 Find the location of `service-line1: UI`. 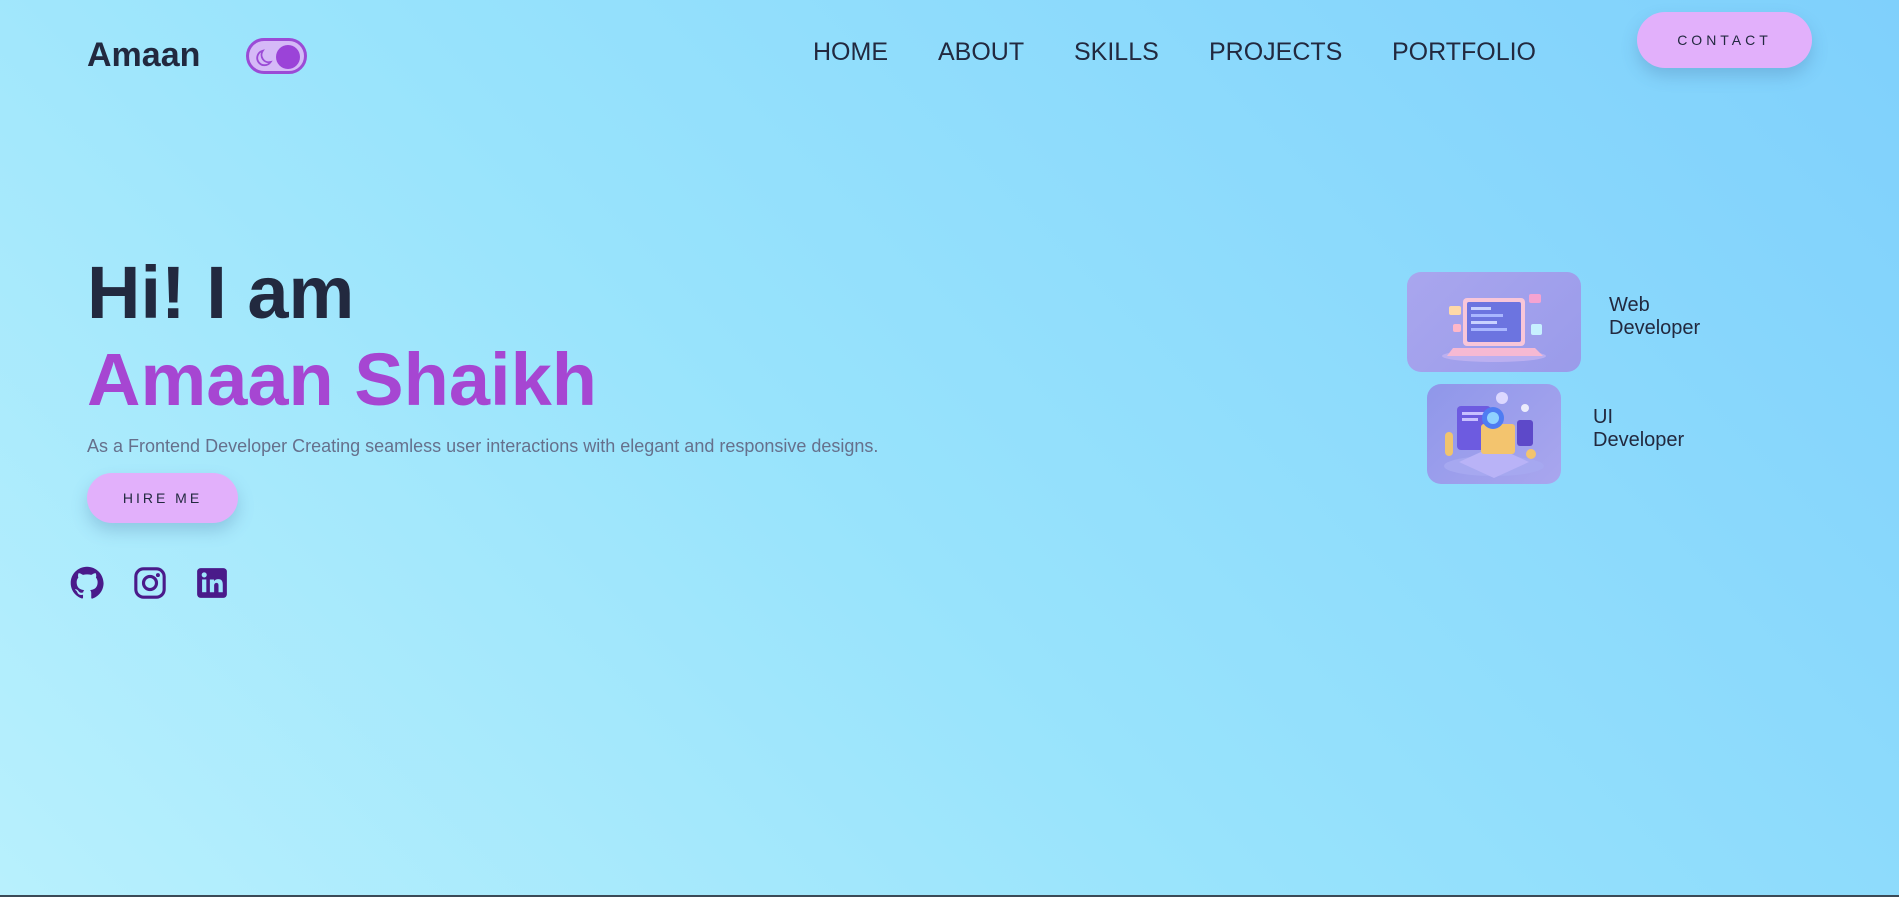

service-line1: UI is located at coordinates (1603, 417).